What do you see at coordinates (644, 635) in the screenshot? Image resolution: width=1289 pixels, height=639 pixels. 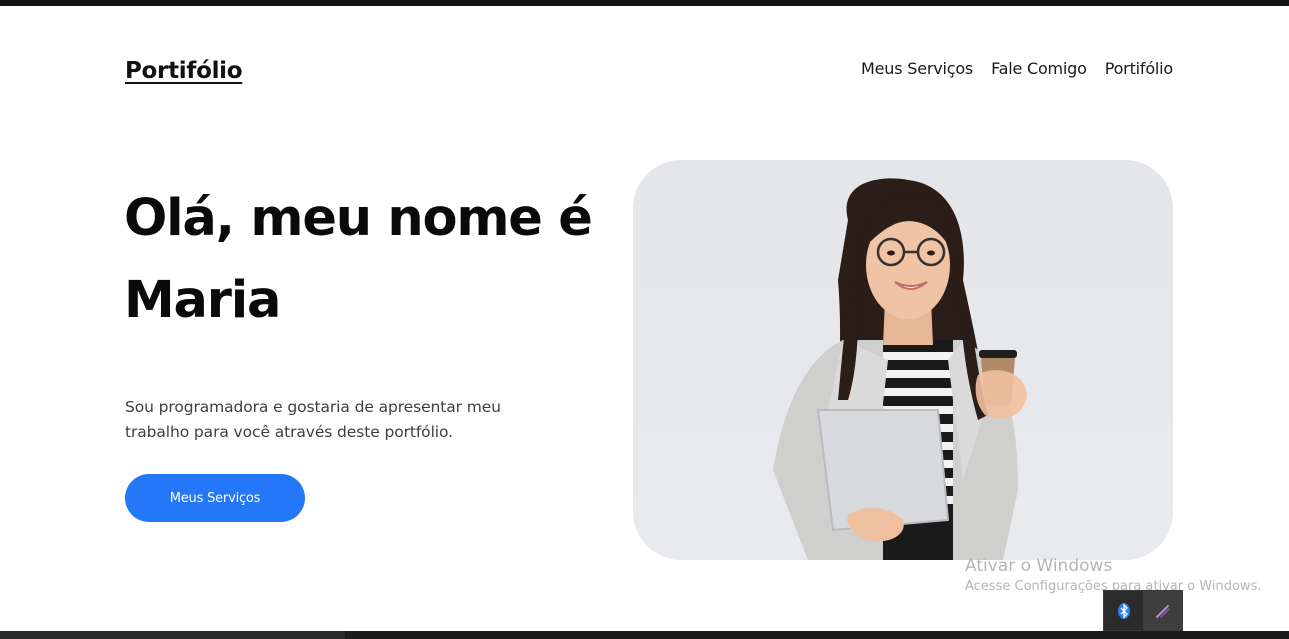 I see `taskbar` at bounding box center [644, 635].